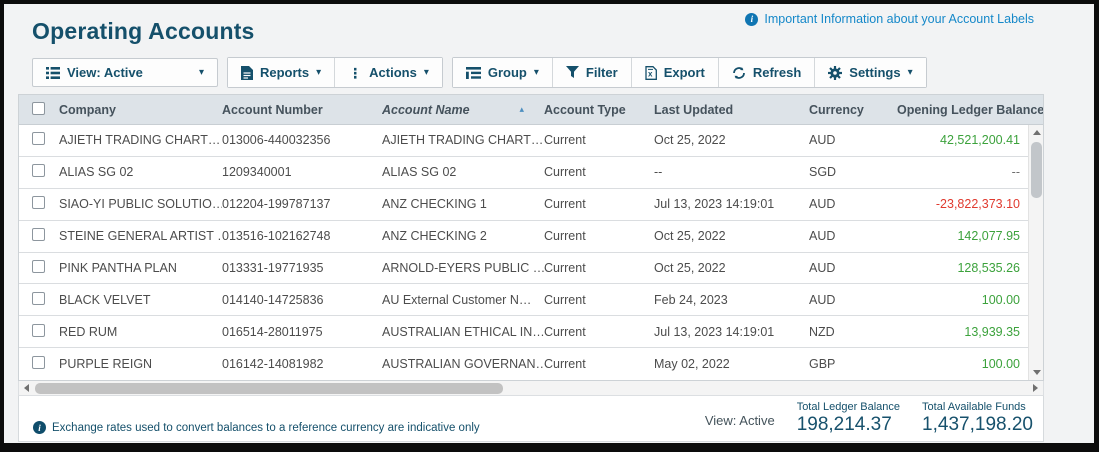 This screenshot has width=1099, height=452. What do you see at coordinates (835, 72) in the screenshot?
I see `gear-icon` at bounding box center [835, 72].